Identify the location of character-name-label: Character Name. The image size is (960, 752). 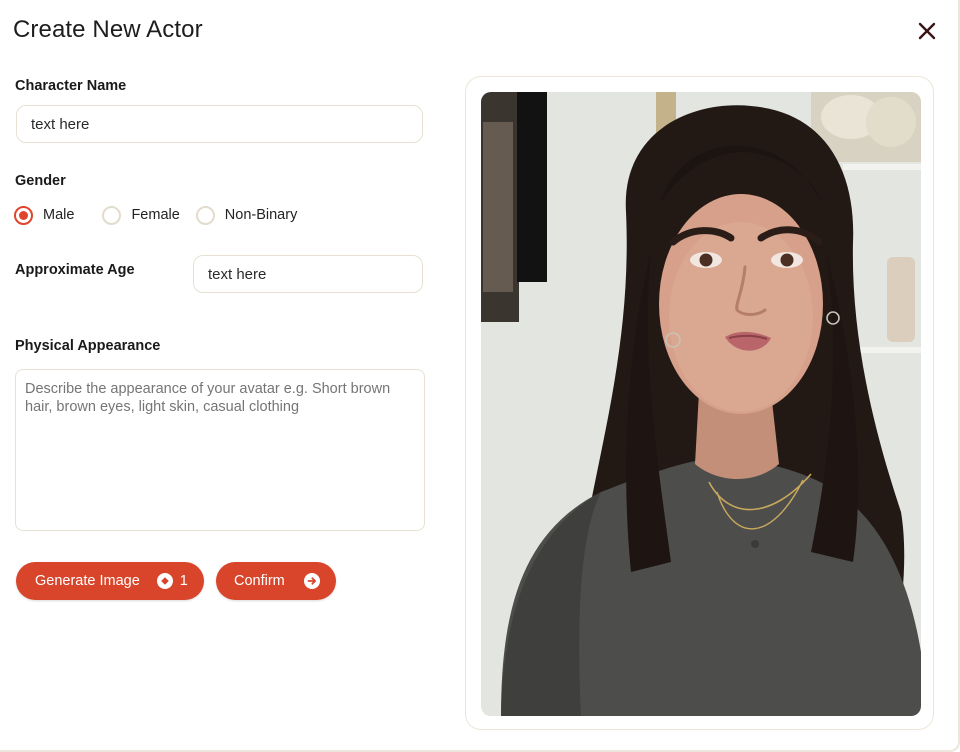
(71, 86).